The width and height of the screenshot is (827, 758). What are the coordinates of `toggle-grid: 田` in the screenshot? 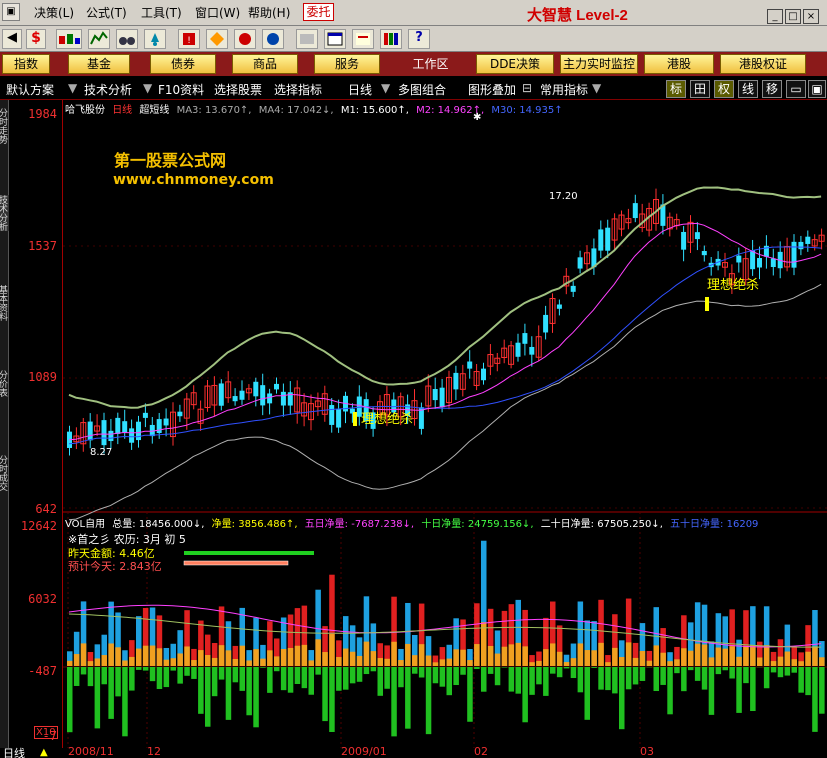 It's located at (700, 89).